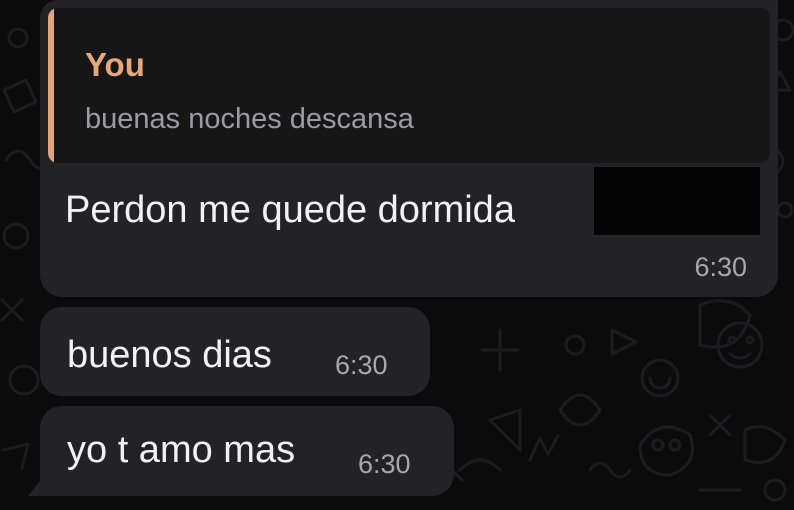 The image size is (794, 510). Describe the element at coordinates (677, 201) in the screenshot. I see `redaction-block` at that location.